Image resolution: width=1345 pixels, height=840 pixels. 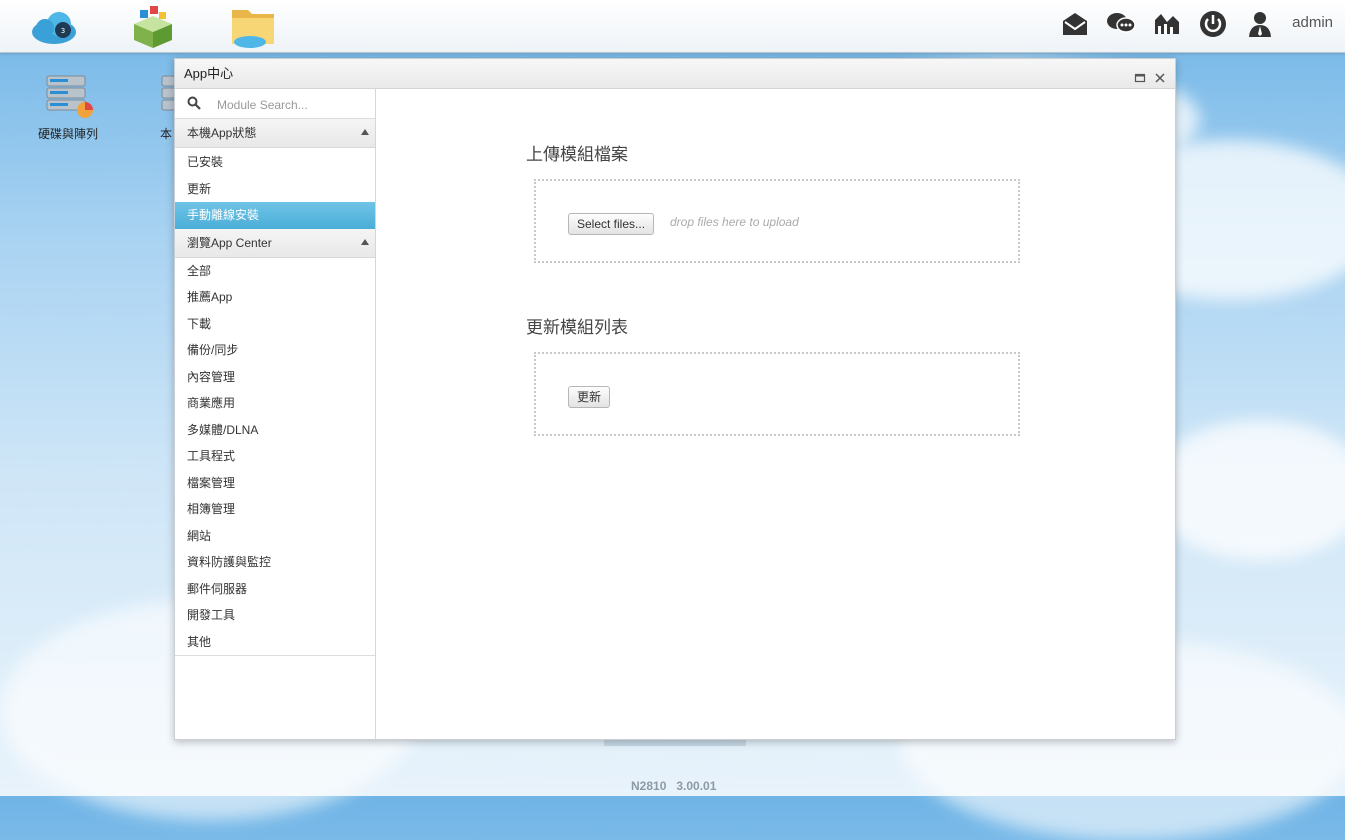 What do you see at coordinates (1121, 24) in the screenshot?
I see `chat-bubbles-icon` at bounding box center [1121, 24].